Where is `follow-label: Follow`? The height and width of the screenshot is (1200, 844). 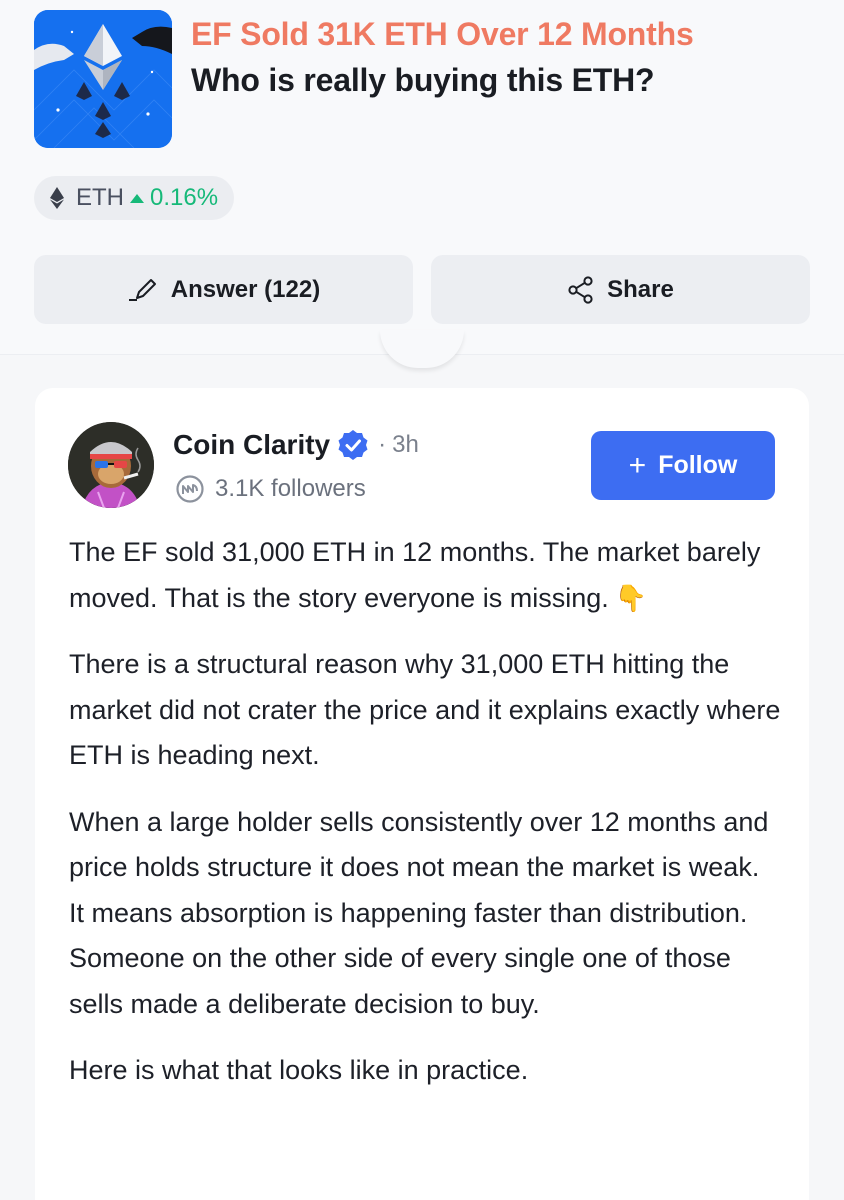 follow-label: Follow is located at coordinates (698, 465).